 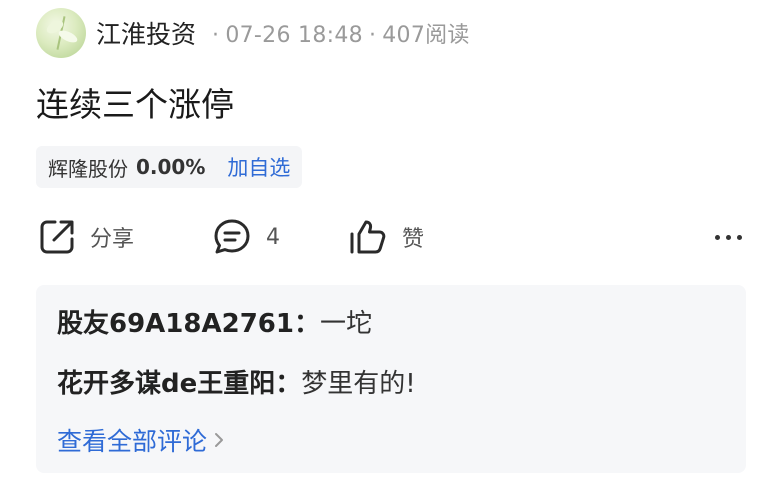 I want to click on action-bar: 分享 4 赞, so click(x=391, y=237).